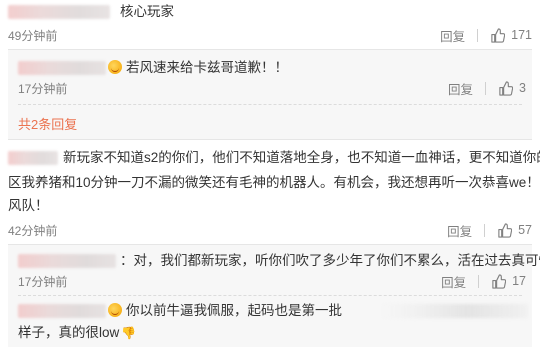  Describe the element at coordinates (519, 281) in the screenshot. I see `like-count: 17` at that location.